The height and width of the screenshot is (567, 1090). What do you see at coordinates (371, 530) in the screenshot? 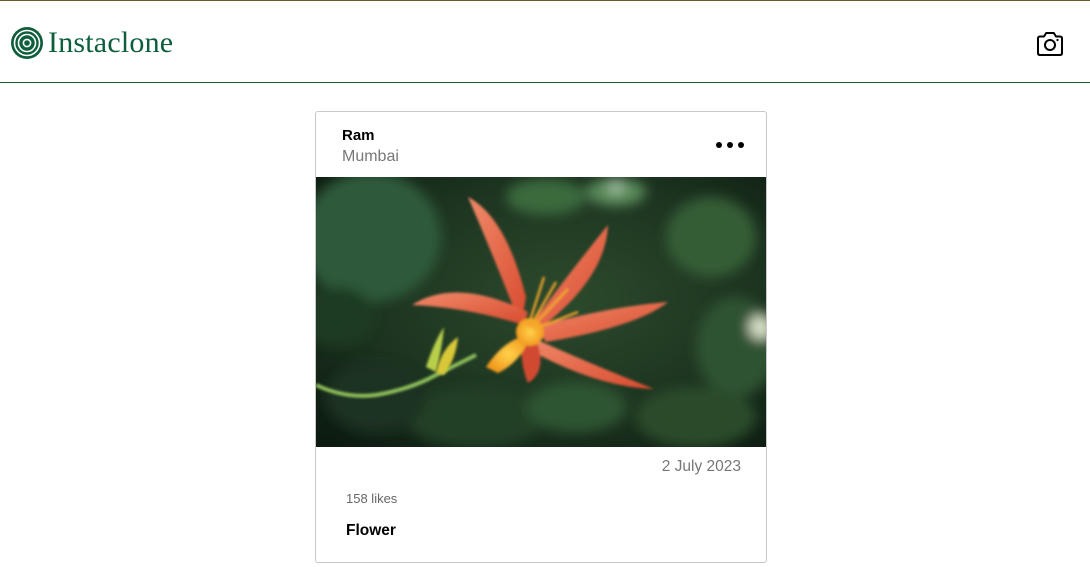
I see `post-caption: Flower` at bounding box center [371, 530].